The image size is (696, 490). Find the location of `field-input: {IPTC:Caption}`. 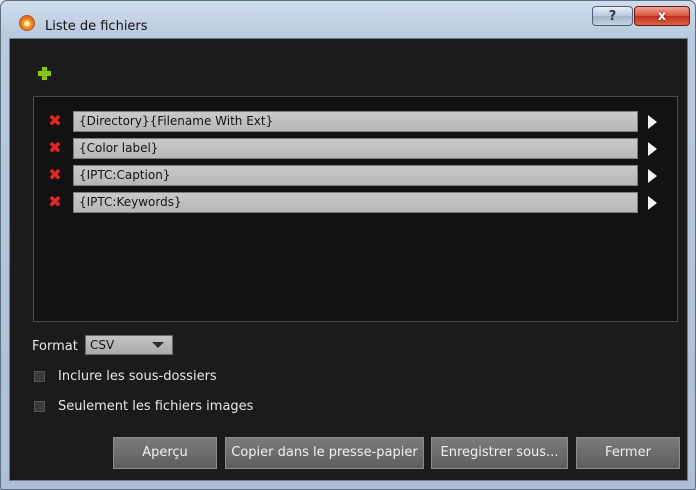

field-input: {IPTC:Caption} is located at coordinates (355, 175).